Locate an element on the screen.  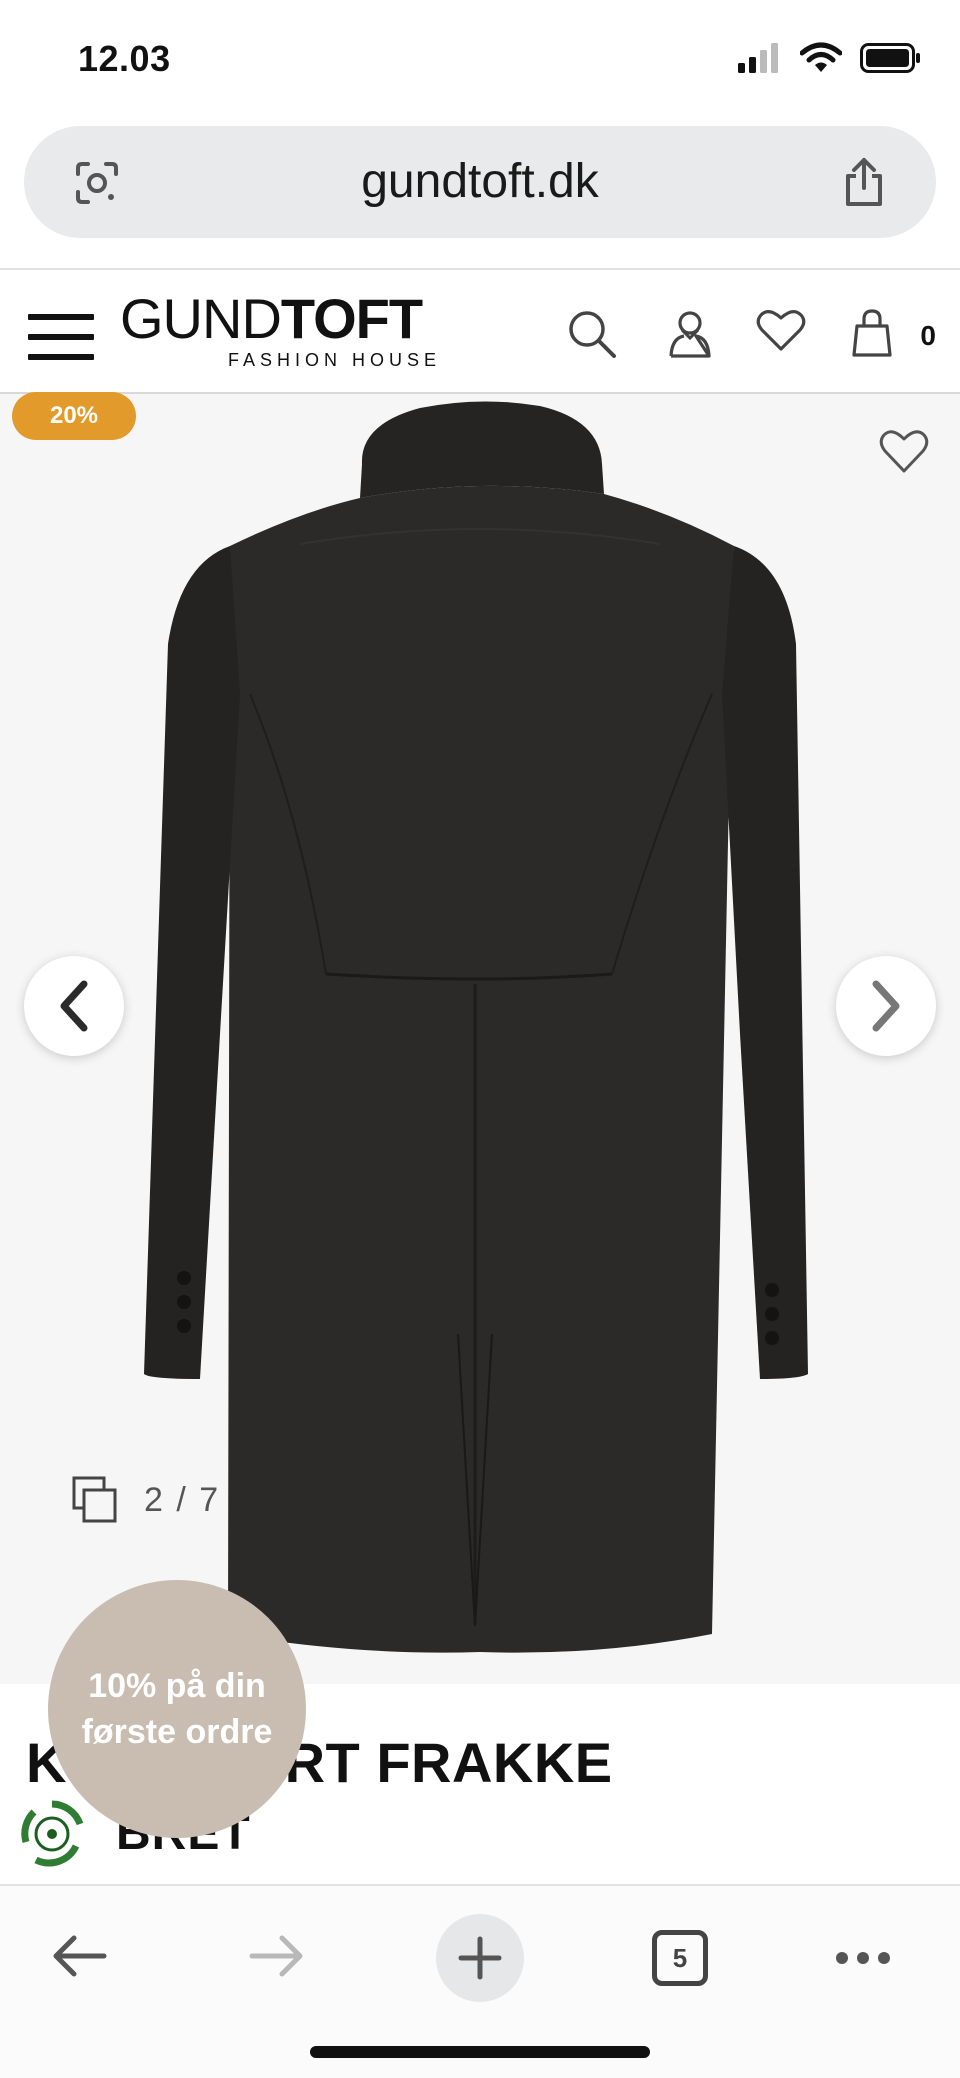
status-icons is located at coordinates (830, 58).